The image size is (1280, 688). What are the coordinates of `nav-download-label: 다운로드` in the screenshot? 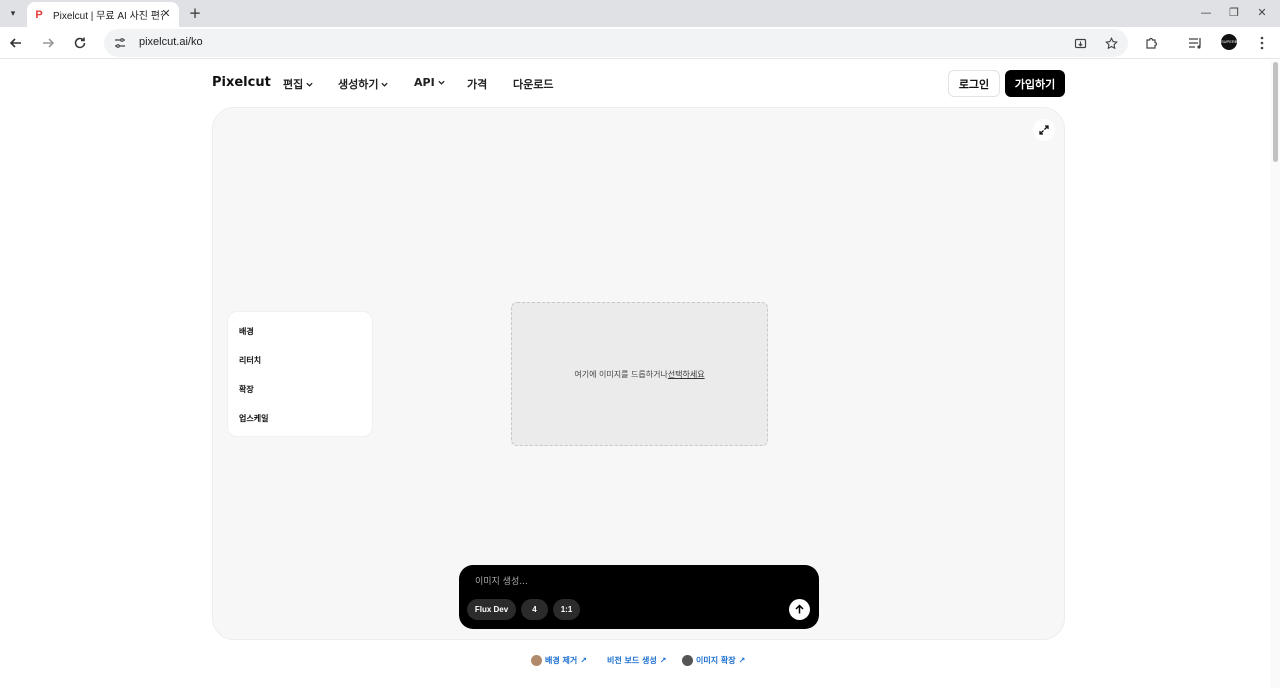 It's located at (533, 84).